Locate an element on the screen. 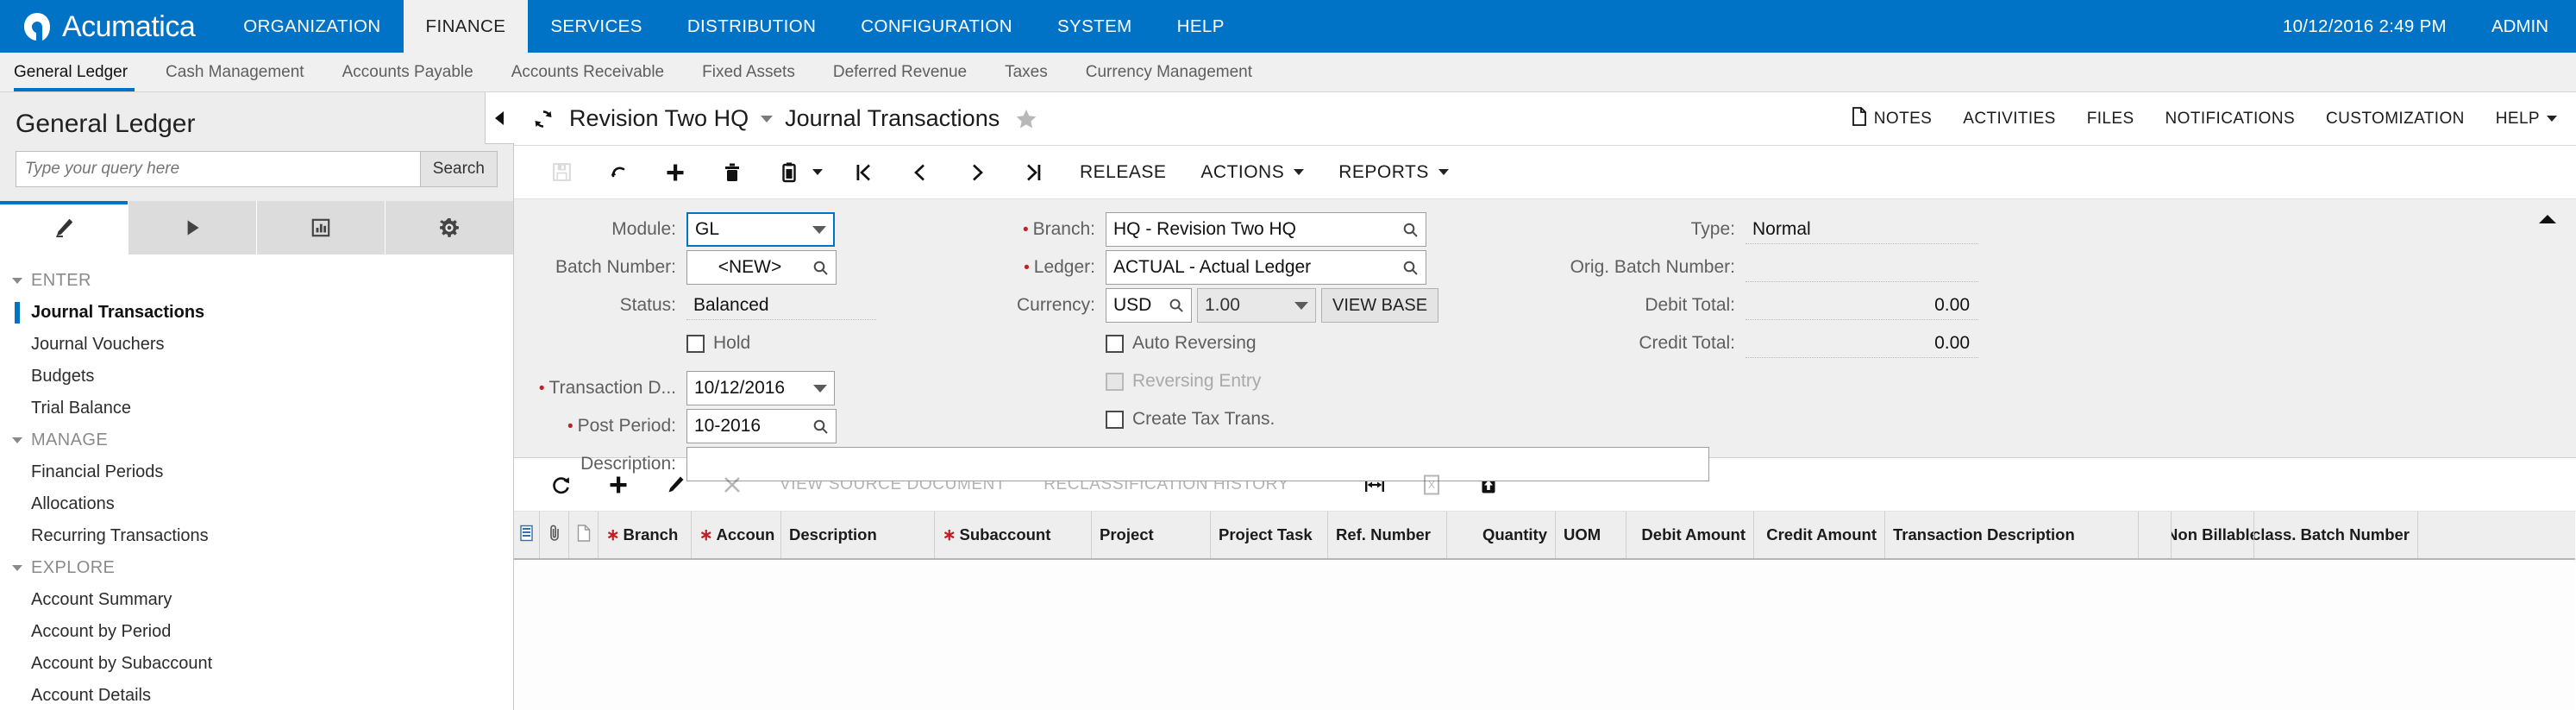 The width and height of the screenshot is (2576, 710). main-nav-item-organization: ORGANIZATION is located at coordinates (312, 26).